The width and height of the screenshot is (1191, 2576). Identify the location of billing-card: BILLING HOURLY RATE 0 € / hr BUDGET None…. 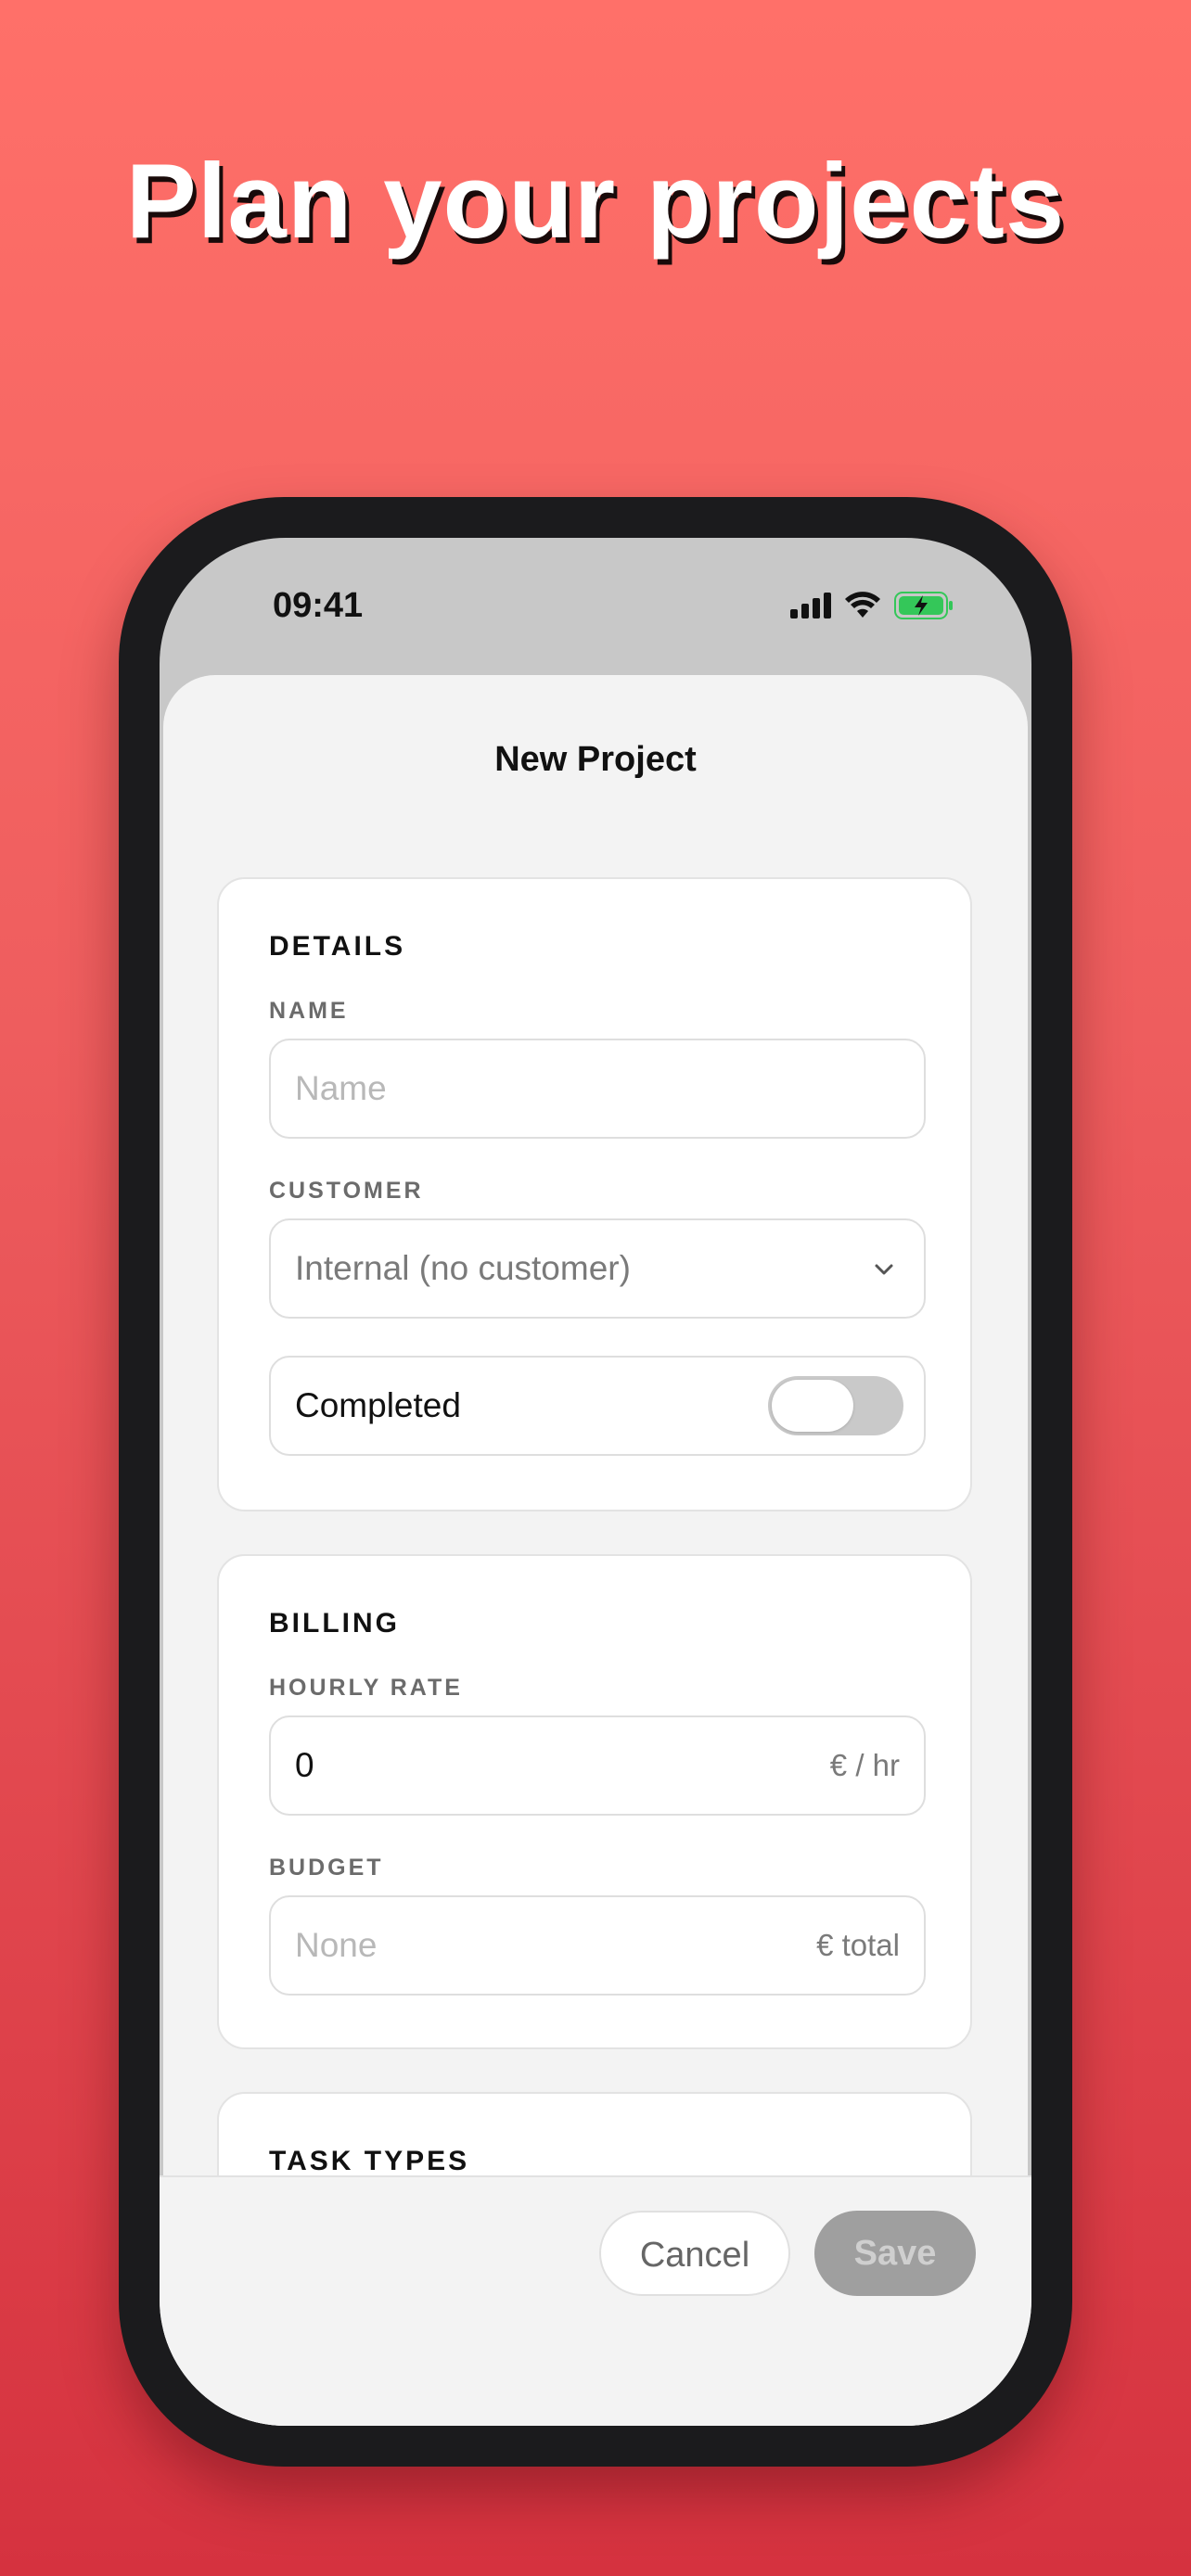
(594, 1801).